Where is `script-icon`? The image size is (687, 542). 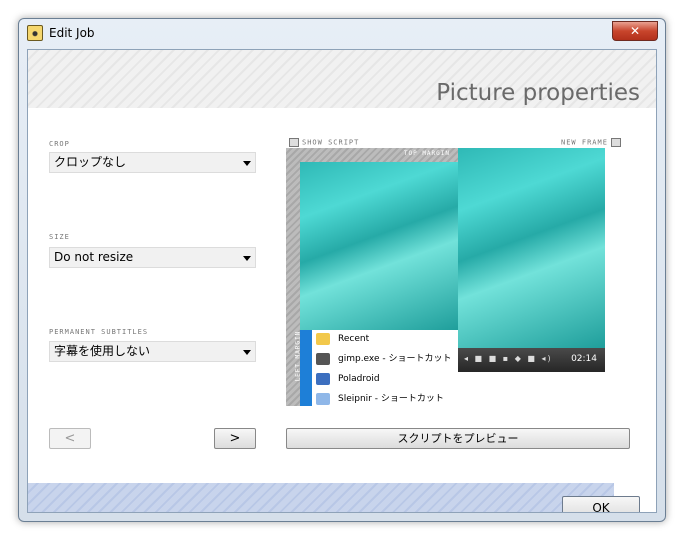 script-icon is located at coordinates (294, 142).